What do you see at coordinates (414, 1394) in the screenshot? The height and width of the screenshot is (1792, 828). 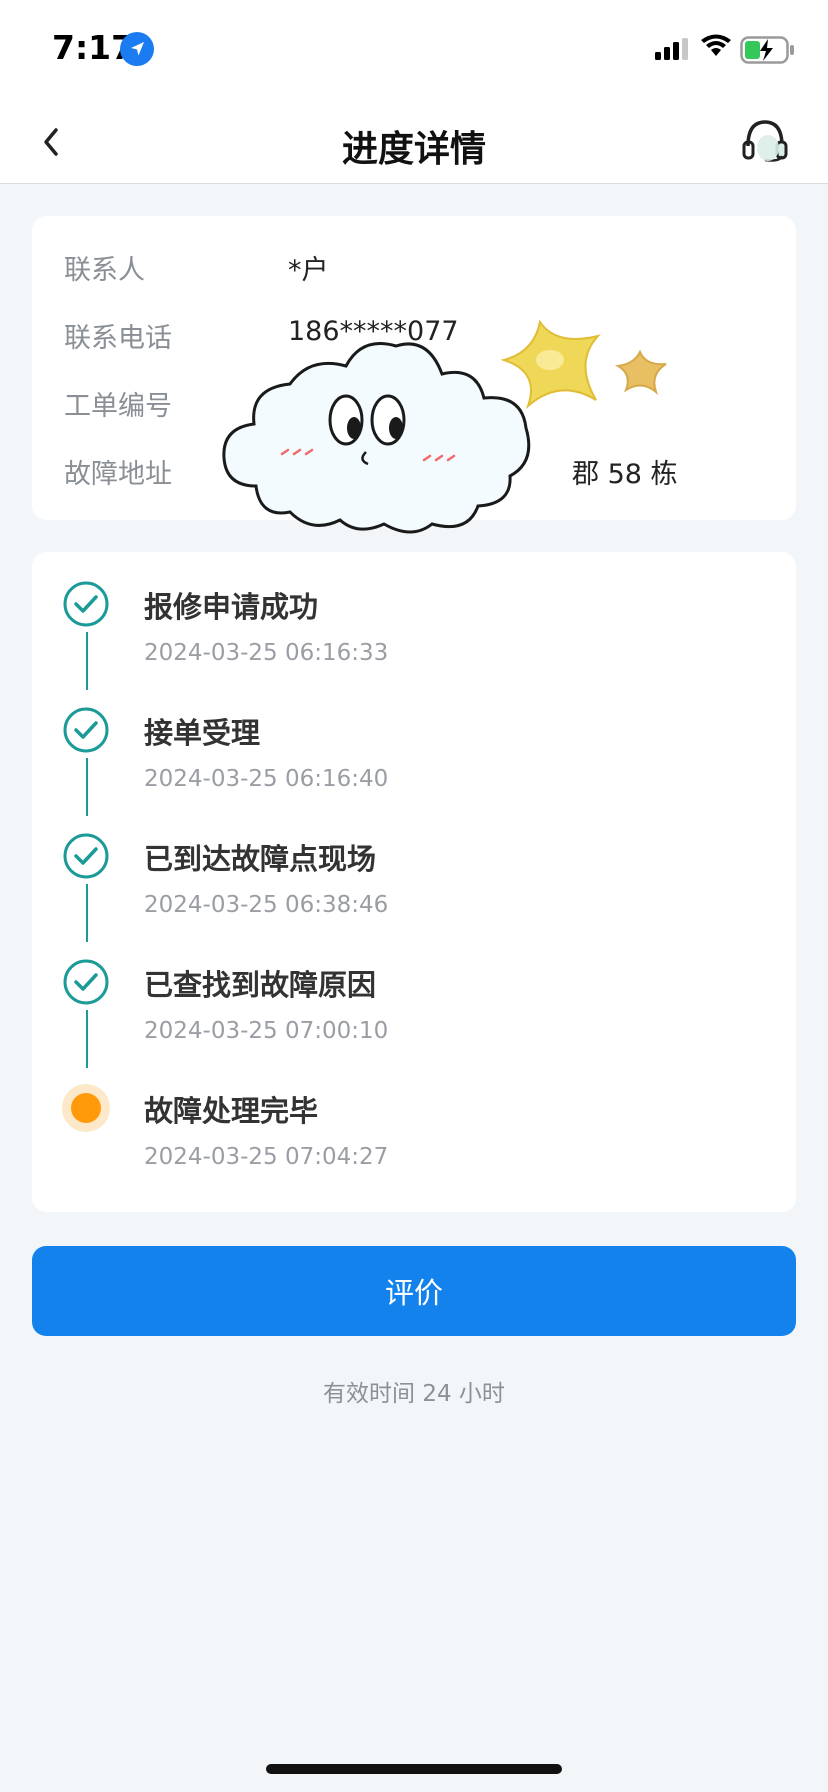 I see `validity-note: 有效时间 24 小时` at bounding box center [414, 1394].